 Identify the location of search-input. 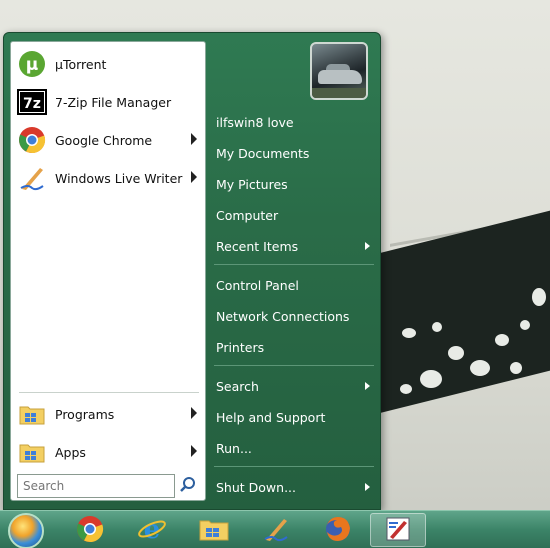
(96, 486).